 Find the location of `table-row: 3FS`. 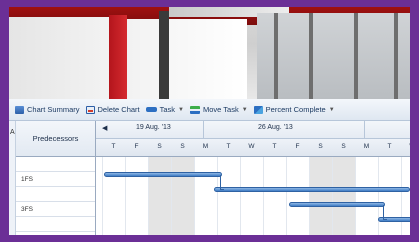

table-row: 3FS is located at coordinates (55, 209).